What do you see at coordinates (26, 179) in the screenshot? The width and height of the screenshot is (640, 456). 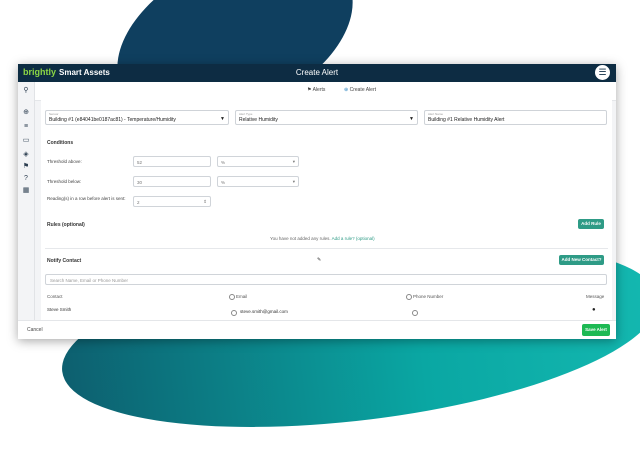 I see `help-icon: ?` at bounding box center [26, 179].